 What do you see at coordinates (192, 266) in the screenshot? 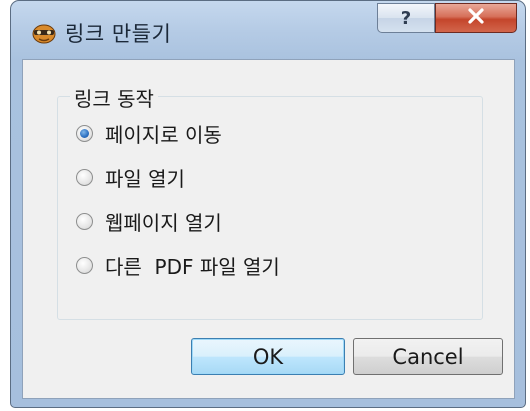
I see `radio-label: 다른 PDF 파일 열기` at bounding box center [192, 266].